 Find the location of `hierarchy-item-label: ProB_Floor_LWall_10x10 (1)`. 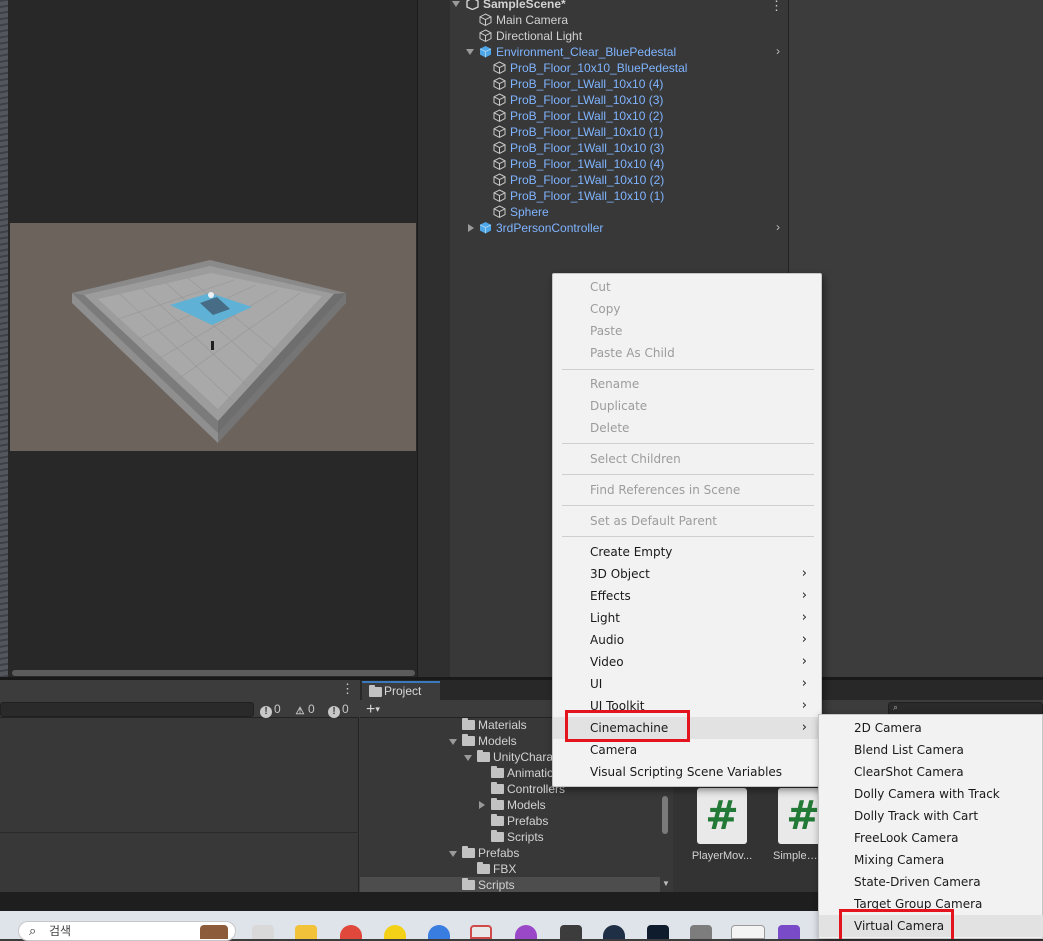

hierarchy-item-label: ProB_Floor_LWall_10x10 (1) is located at coordinates (587, 132).